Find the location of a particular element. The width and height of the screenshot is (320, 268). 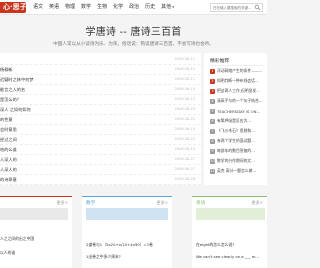

list-item: 能言之人的名 2006-06-10 is located at coordinates (100, 90).